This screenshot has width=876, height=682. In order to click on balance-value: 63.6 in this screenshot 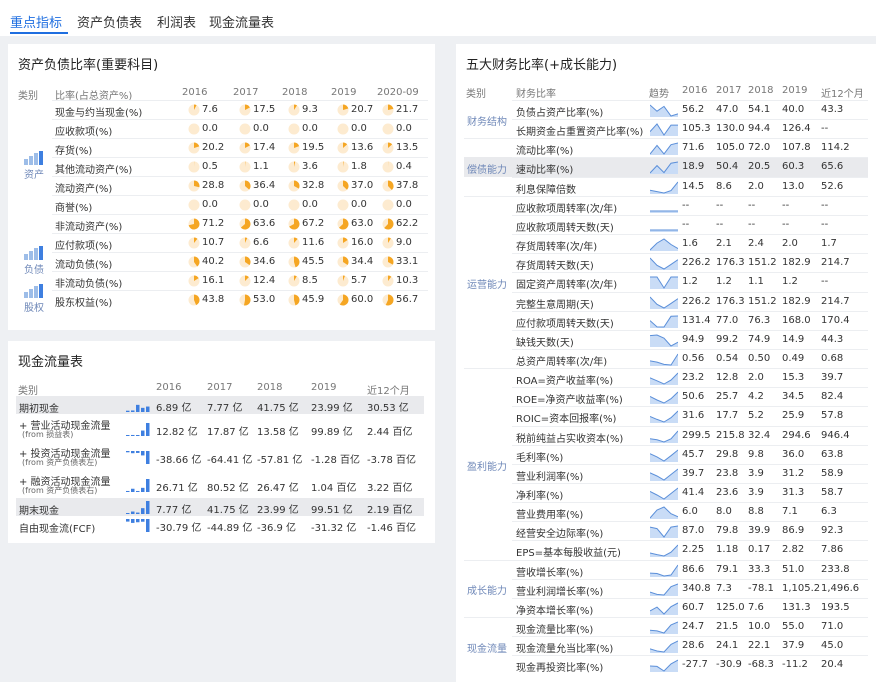, I will do `click(264, 223)`.